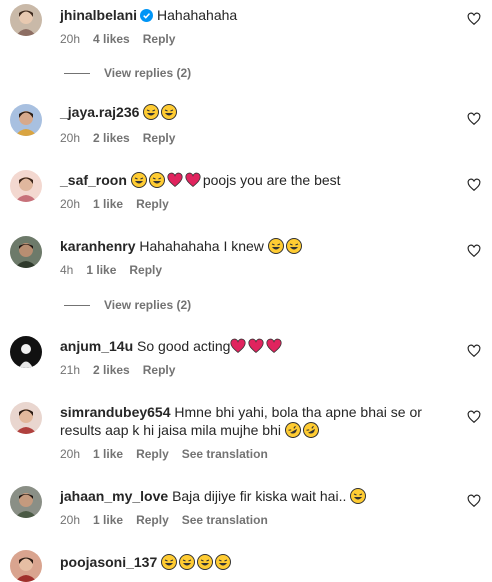 This screenshot has height=582, width=492. I want to click on comment-text: Baja dijiye fir kiska wait hai.., so click(270, 496).